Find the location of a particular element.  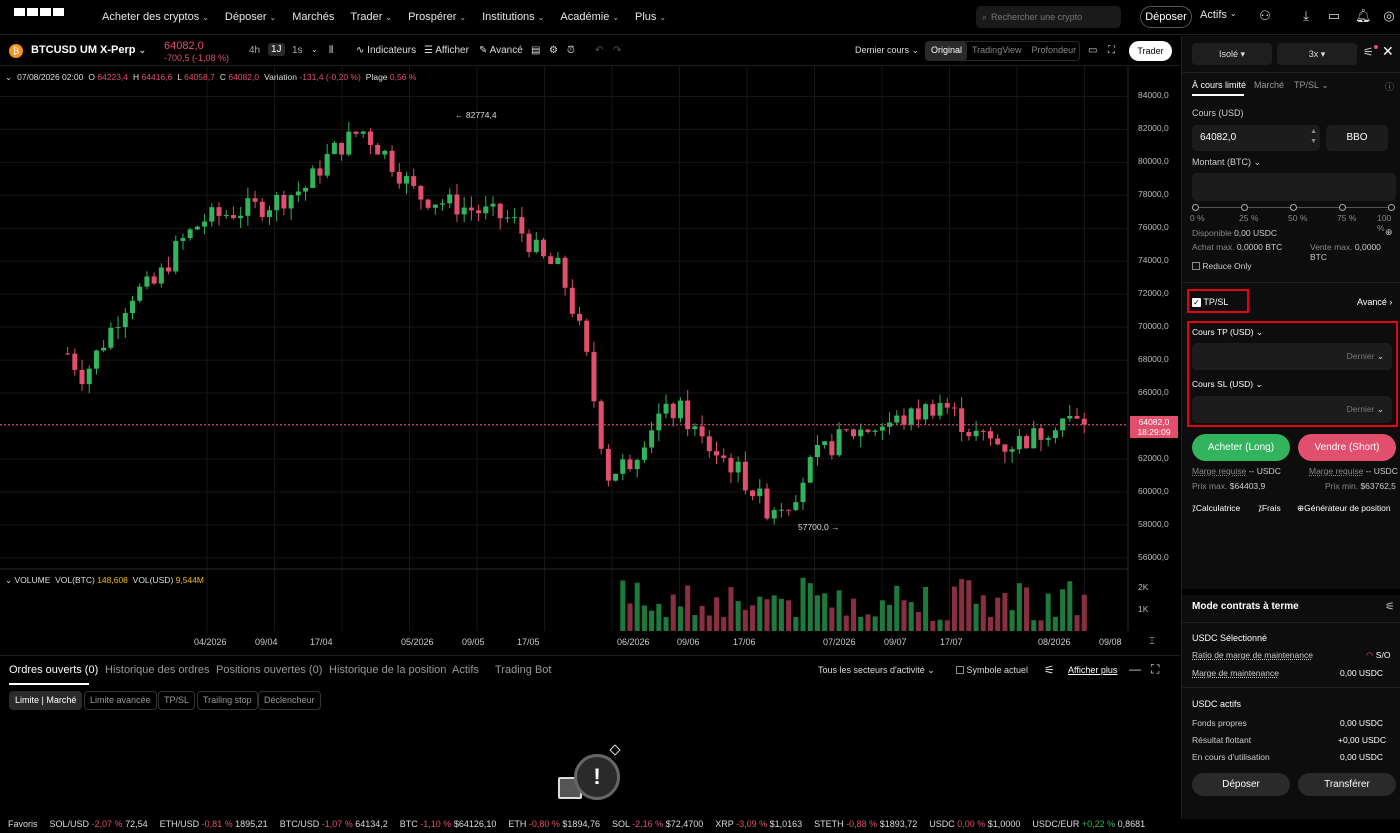

tab-trading-bot: Trading Bot is located at coordinates (523, 670).